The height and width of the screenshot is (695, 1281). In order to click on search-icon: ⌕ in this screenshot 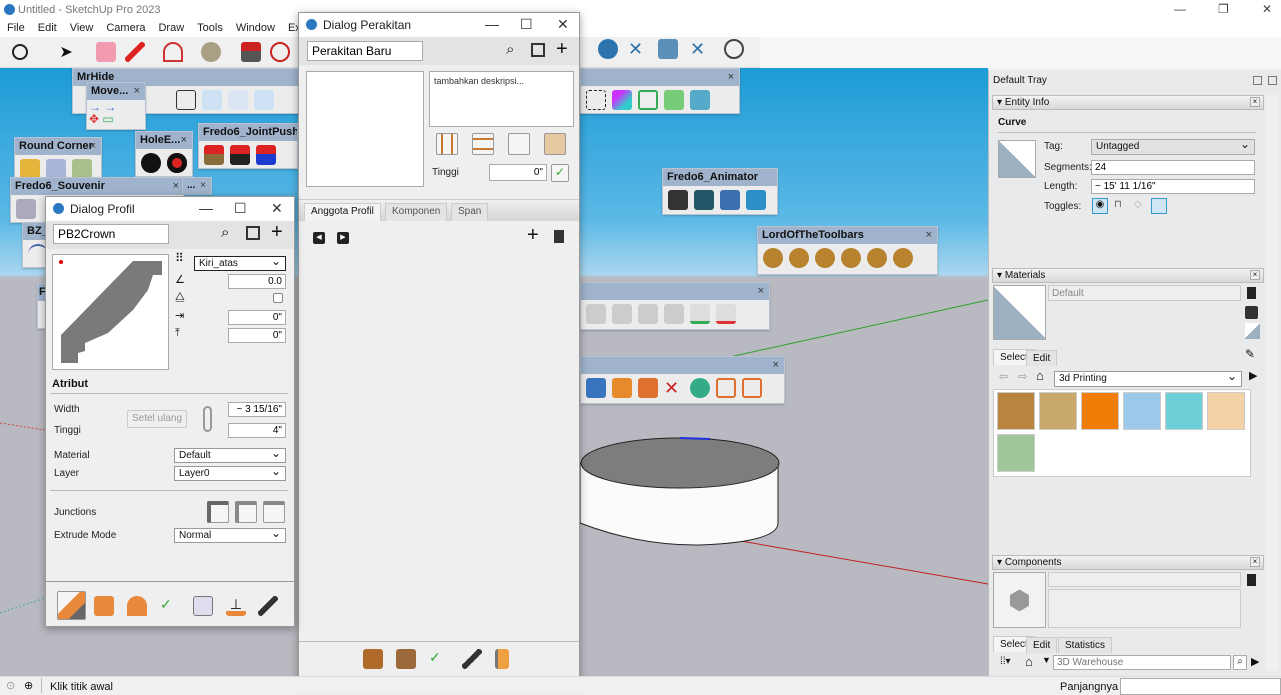, I will do `click(225, 232)`.